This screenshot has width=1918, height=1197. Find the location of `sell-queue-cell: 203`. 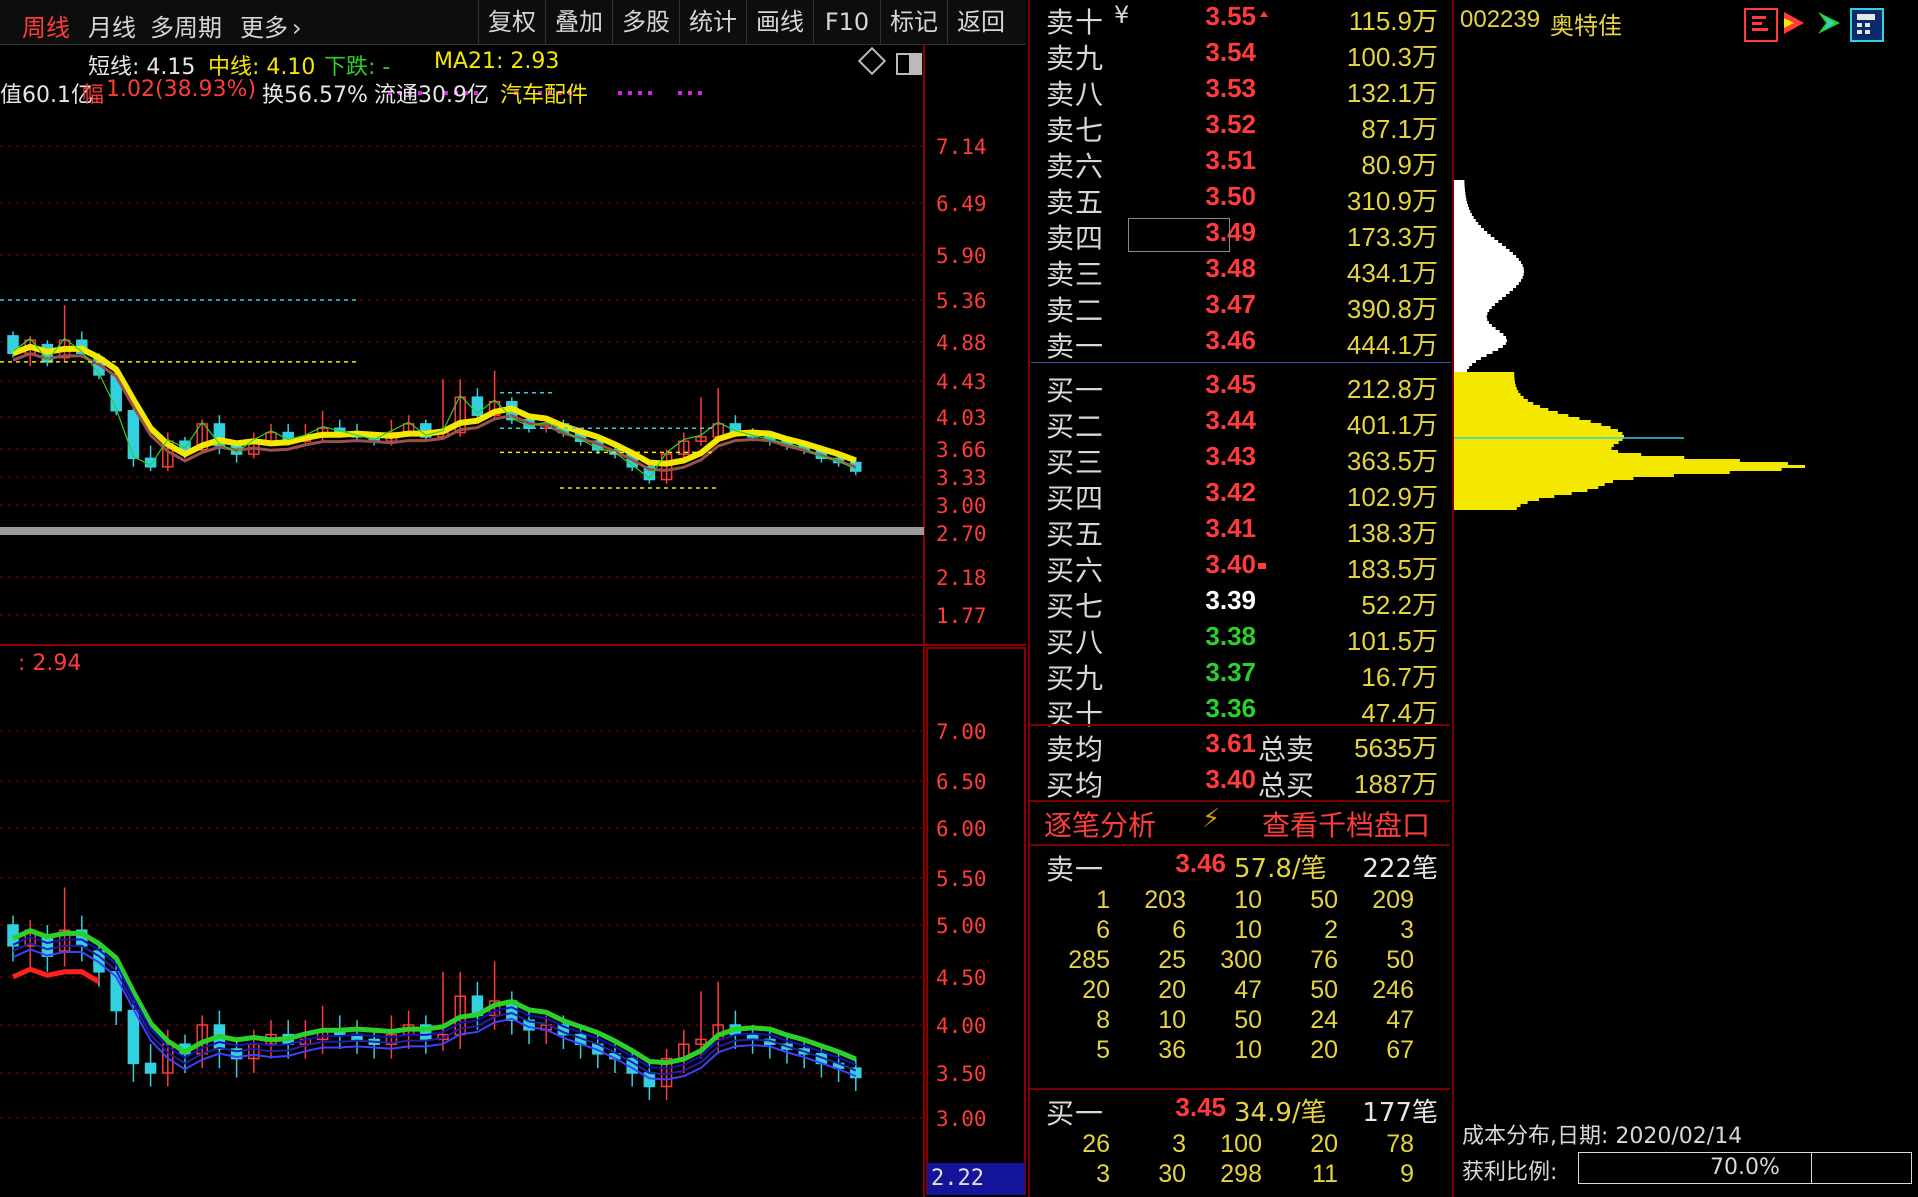

sell-queue-cell: 203 is located at coordinates (1165, 900).